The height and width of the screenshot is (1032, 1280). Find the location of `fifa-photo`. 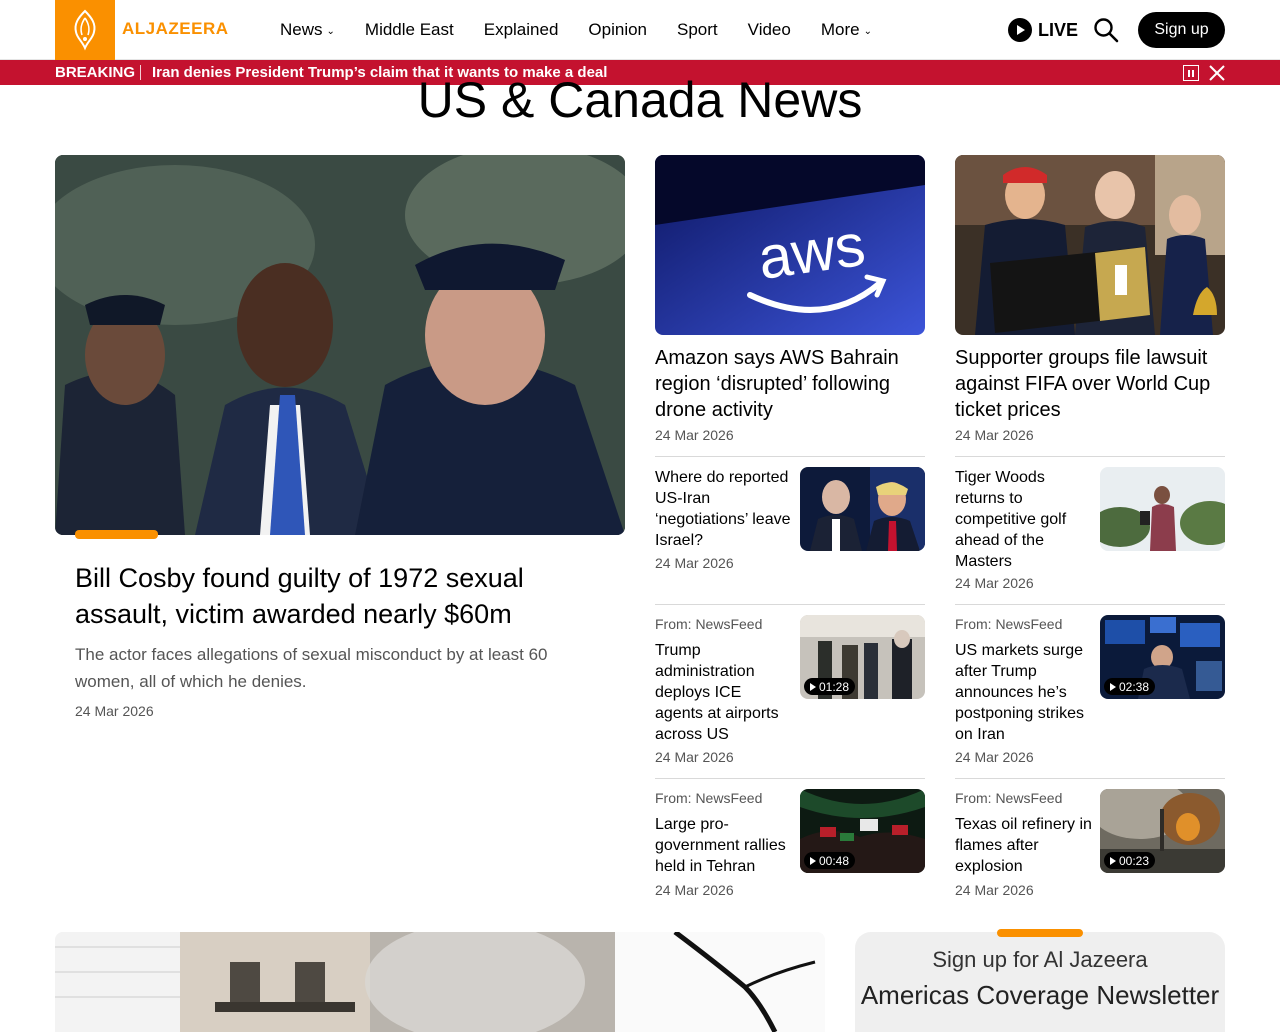

fifa-photo is located at coordinates (1090, 245).